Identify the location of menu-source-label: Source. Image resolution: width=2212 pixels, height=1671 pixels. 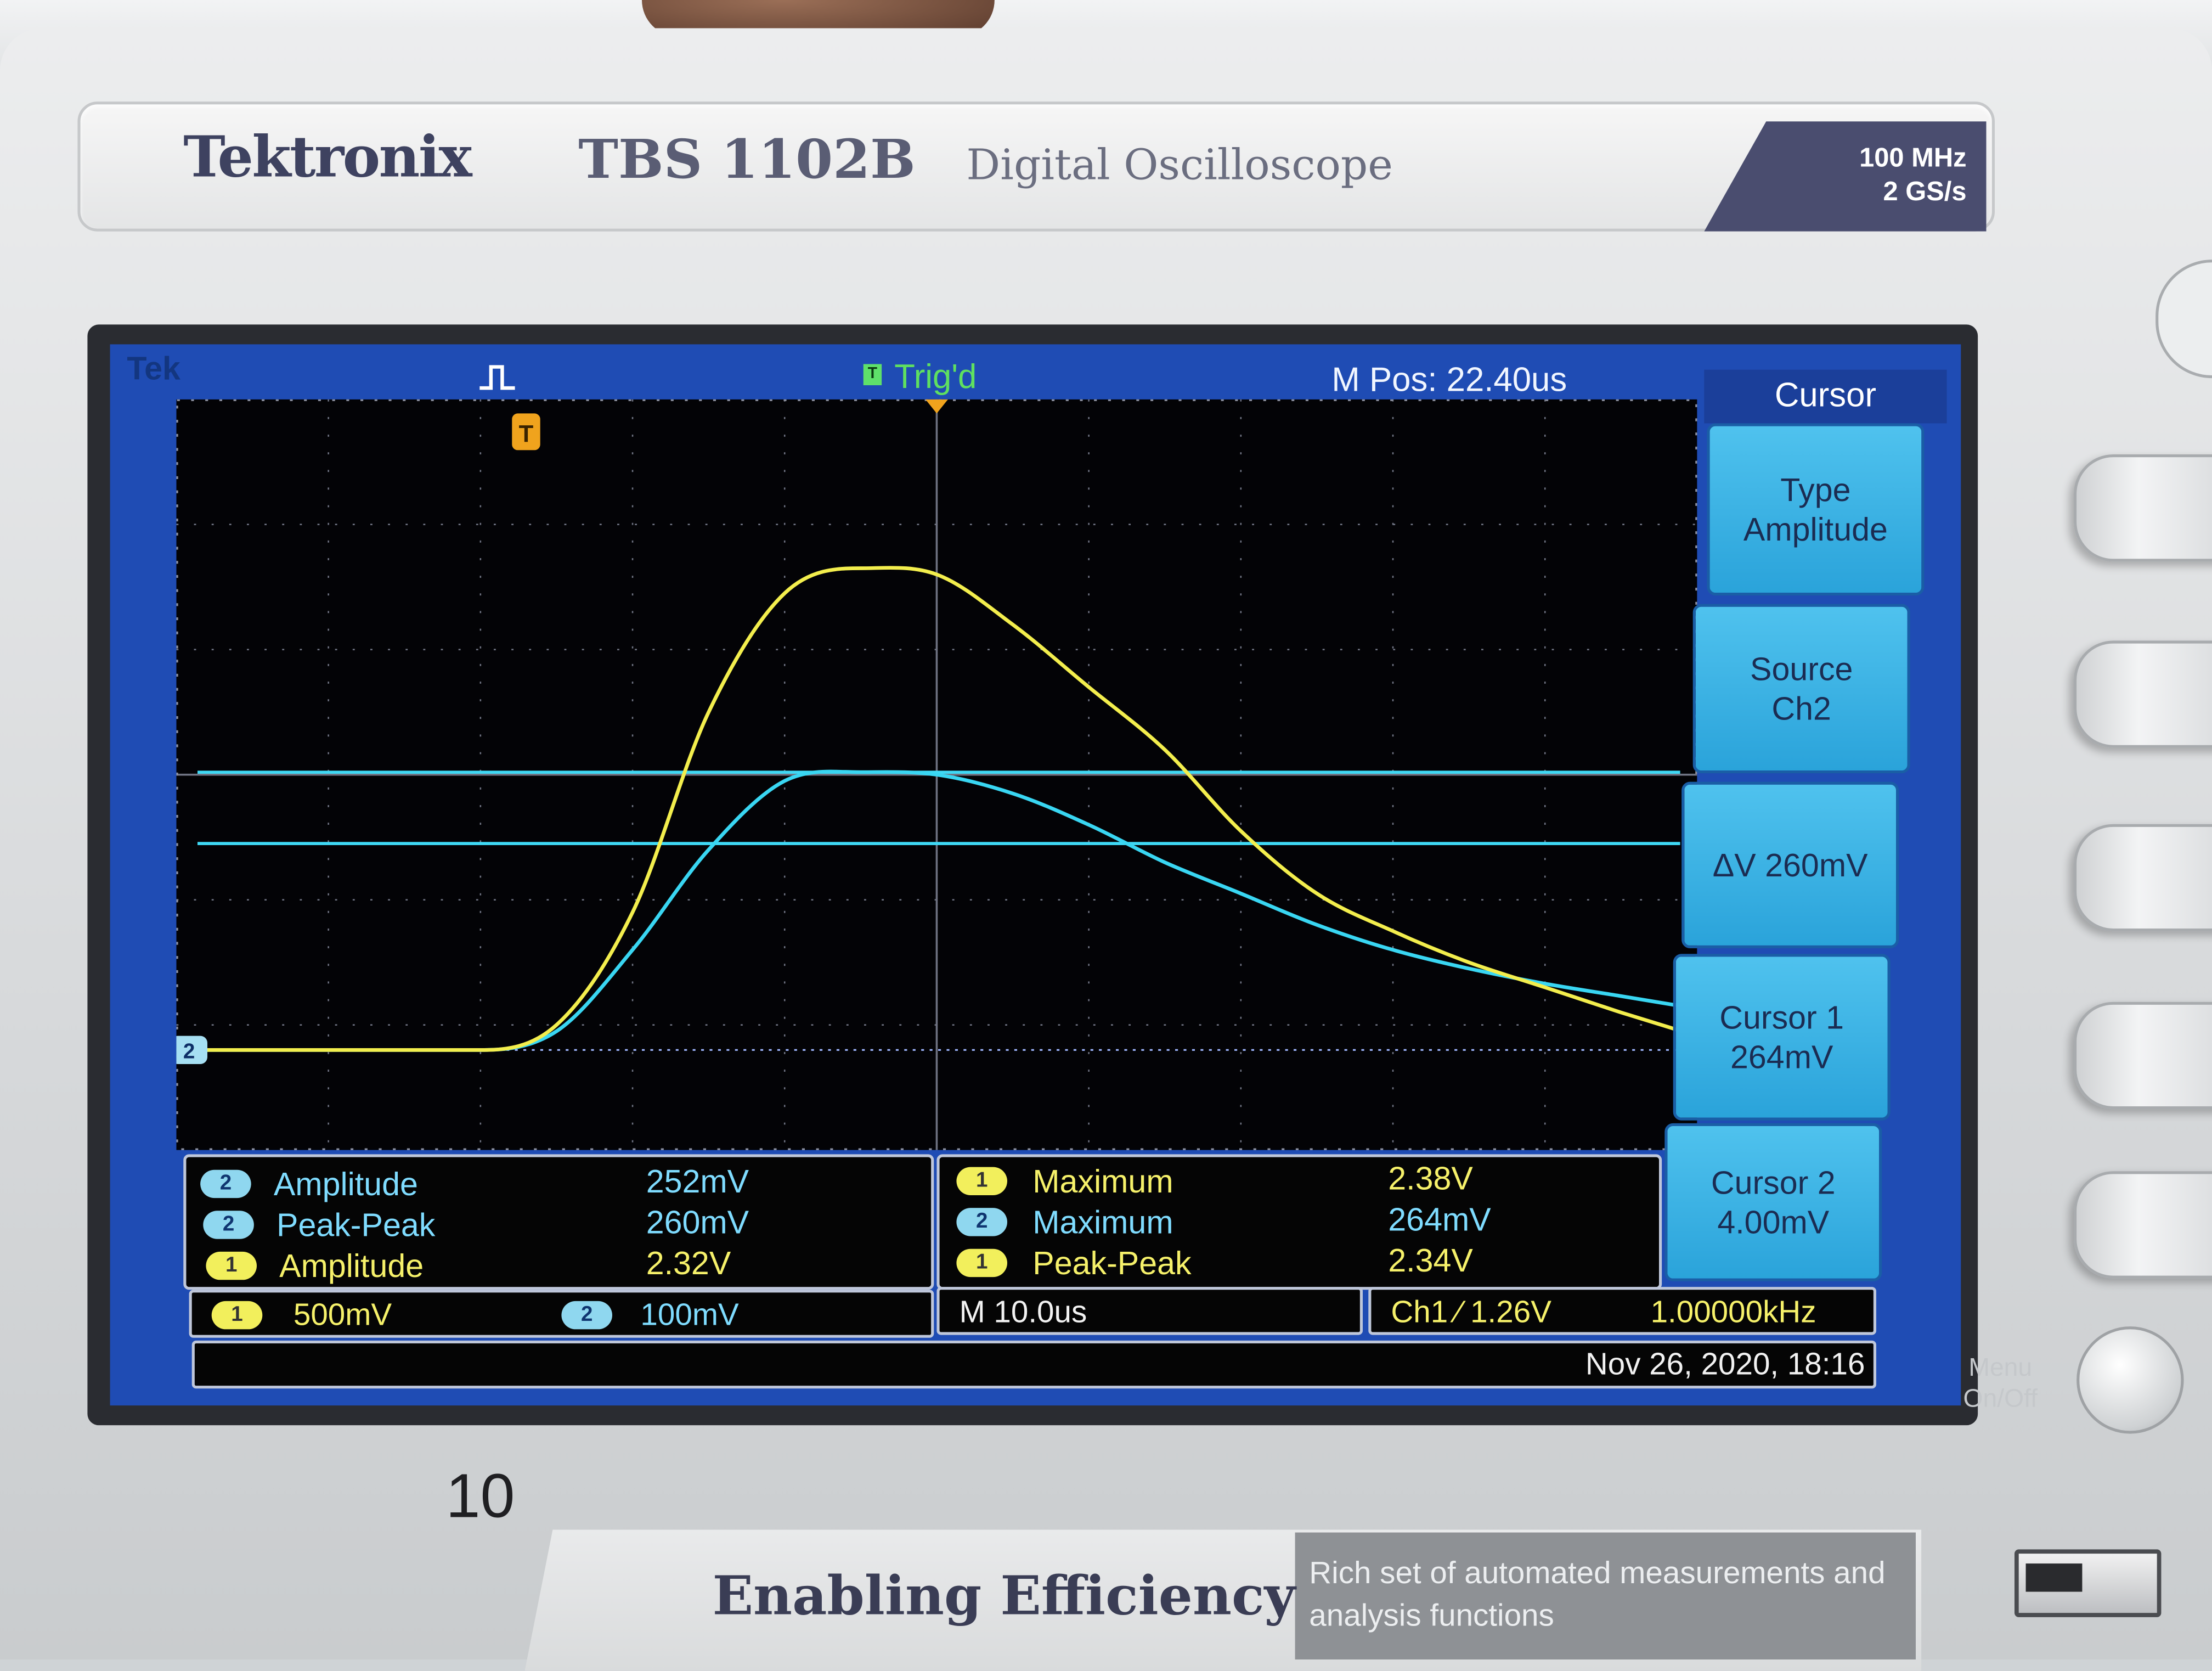
(1802, 669).